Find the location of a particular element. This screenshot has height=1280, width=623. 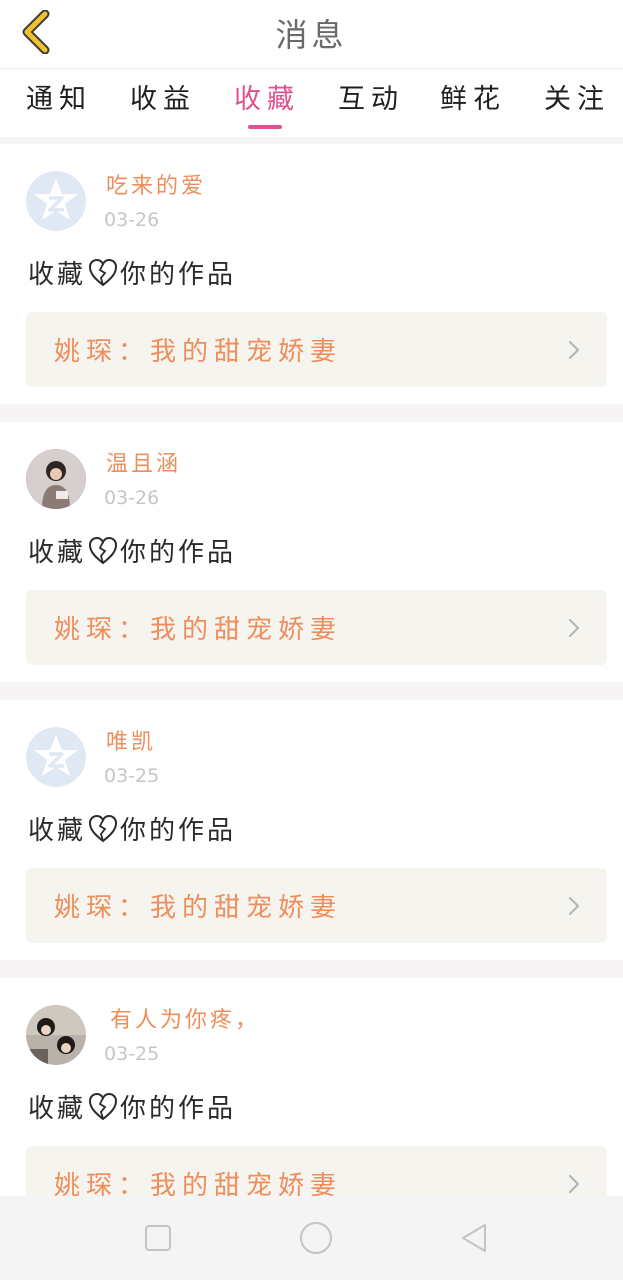

tab-favorites: 收藏 is located at coordinates (267, 103).